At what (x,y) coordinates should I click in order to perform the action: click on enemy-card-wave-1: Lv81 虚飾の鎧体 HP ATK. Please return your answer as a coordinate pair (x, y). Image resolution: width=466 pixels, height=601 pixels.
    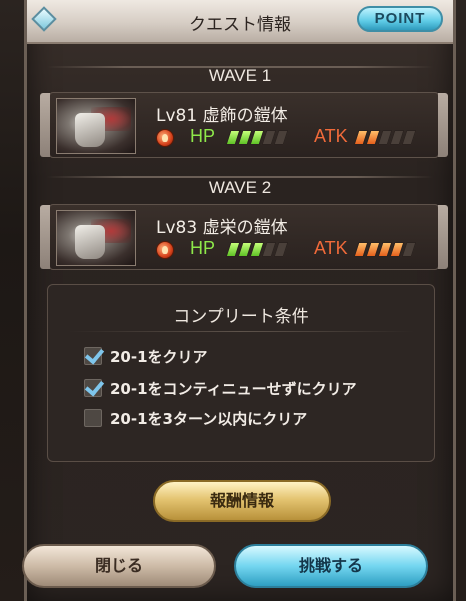
    Looking at the image, I should click on (244, 125).